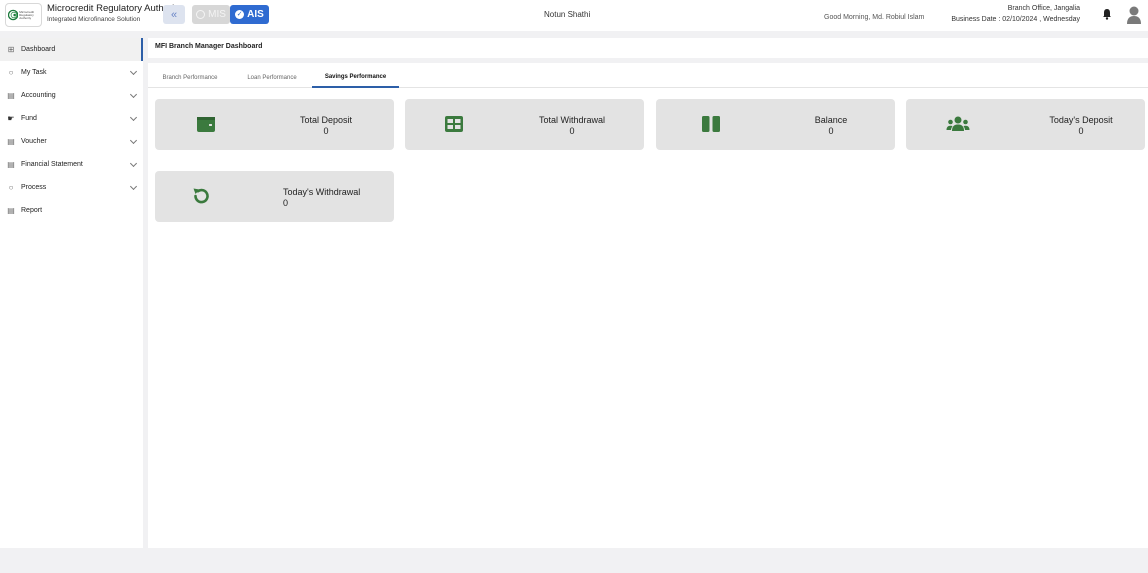  Describe the element at coordinates (71, 72) in the screenshot. I see `sidebar-item-my-task: ○ My Task` at that location.